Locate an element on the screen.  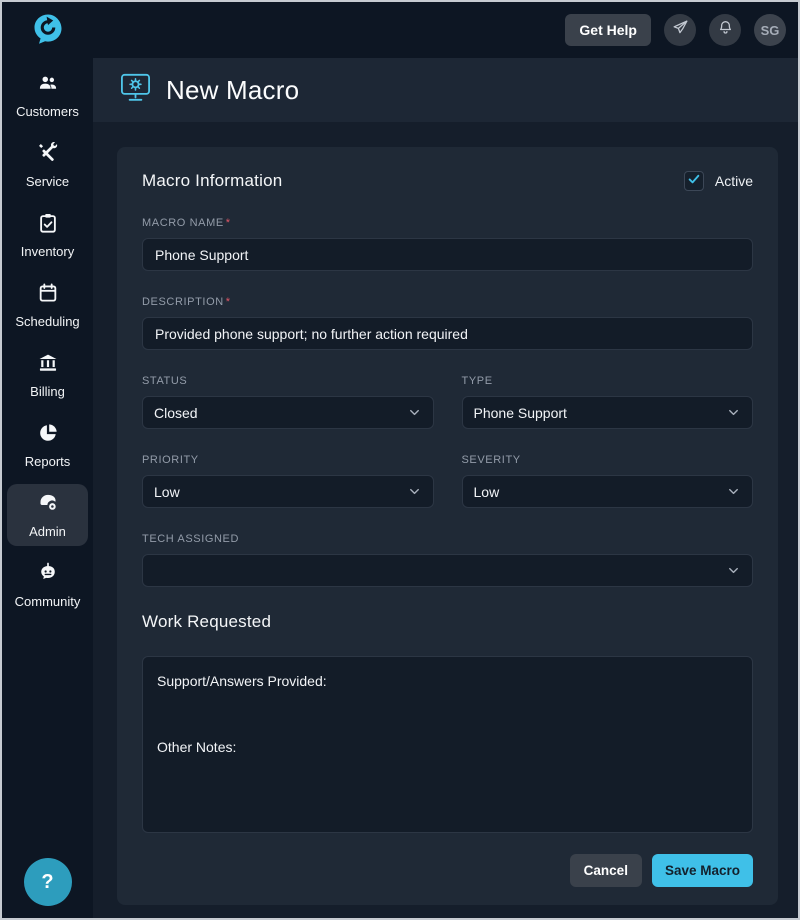
description-input is located at coordinates (447, 333).